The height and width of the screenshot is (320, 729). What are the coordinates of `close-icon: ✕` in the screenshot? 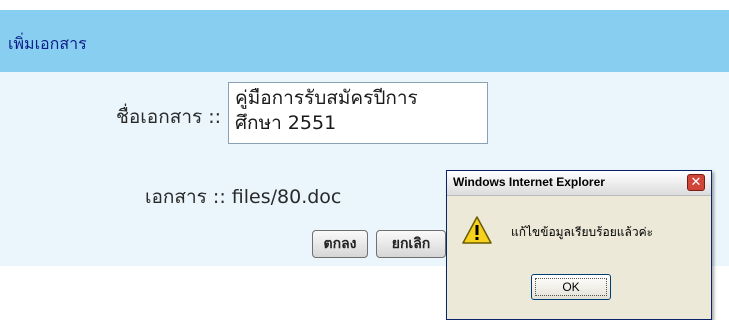 It's located at (696, 182).